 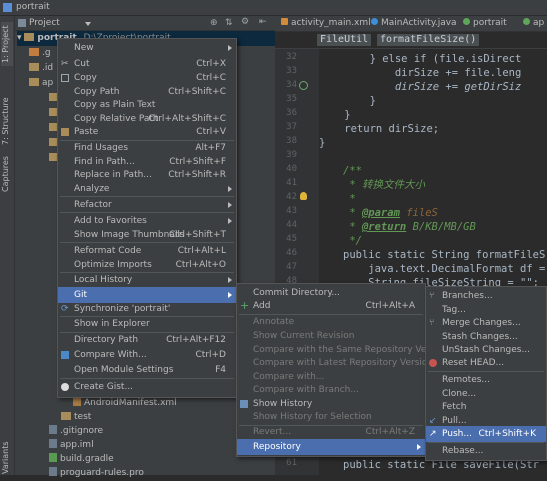 I want to click on code-line: * @return B/KB/MB/GB, so click(x=409, y=227).